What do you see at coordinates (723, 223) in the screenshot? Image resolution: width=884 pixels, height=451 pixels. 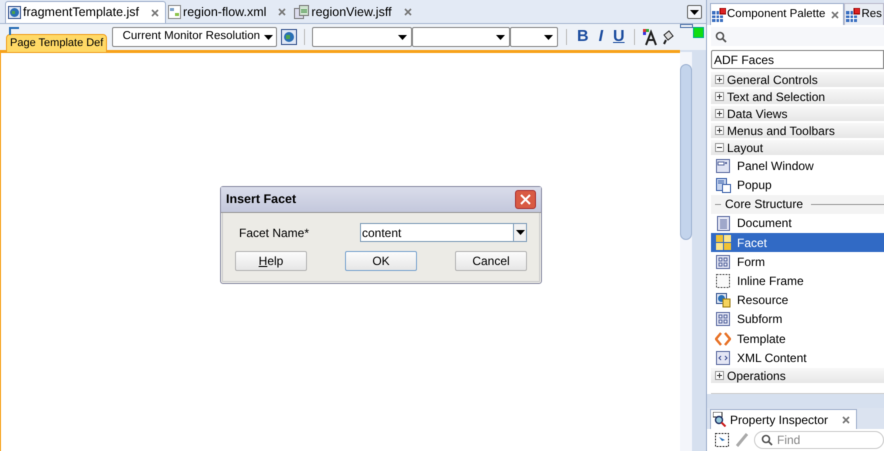 I see `document-icon` at bounding box center [723, 223].